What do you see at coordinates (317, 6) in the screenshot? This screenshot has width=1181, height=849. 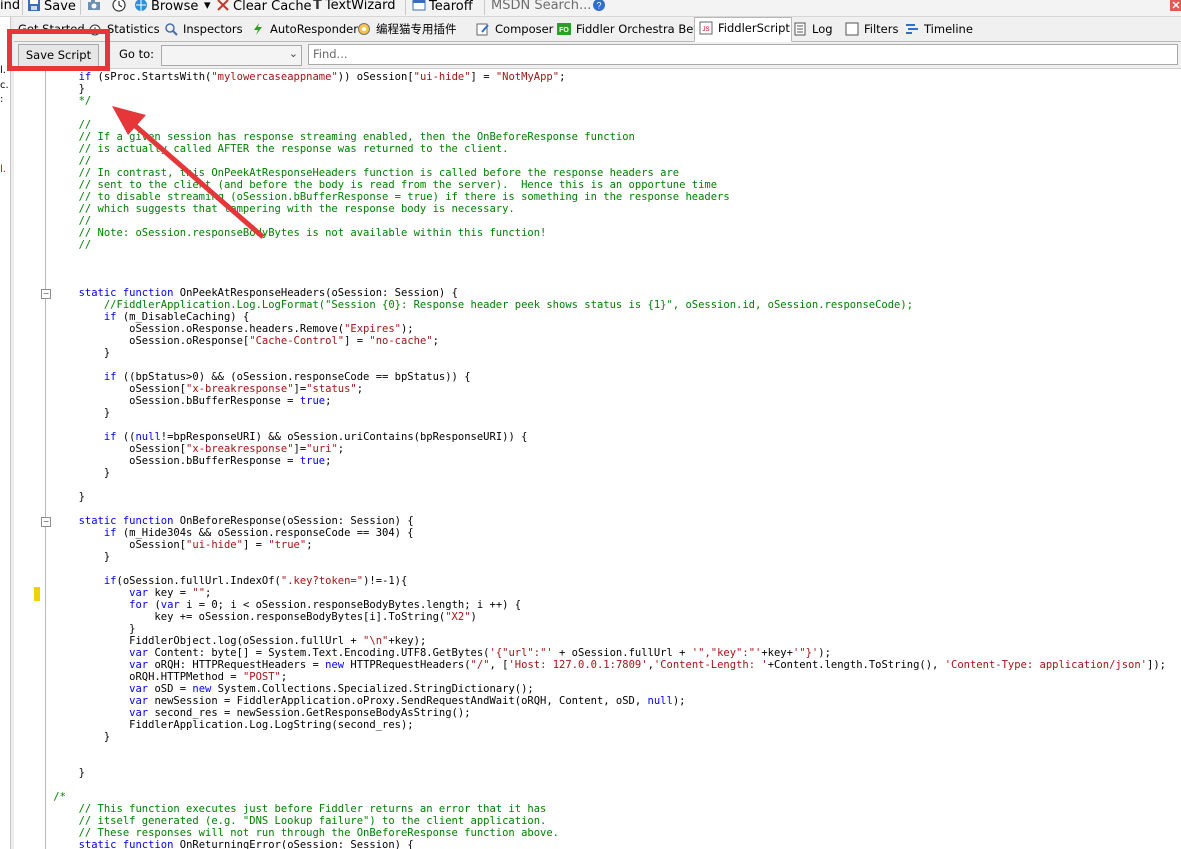 I see `text-wizard-icon: T` at bounding box center [317, 6].